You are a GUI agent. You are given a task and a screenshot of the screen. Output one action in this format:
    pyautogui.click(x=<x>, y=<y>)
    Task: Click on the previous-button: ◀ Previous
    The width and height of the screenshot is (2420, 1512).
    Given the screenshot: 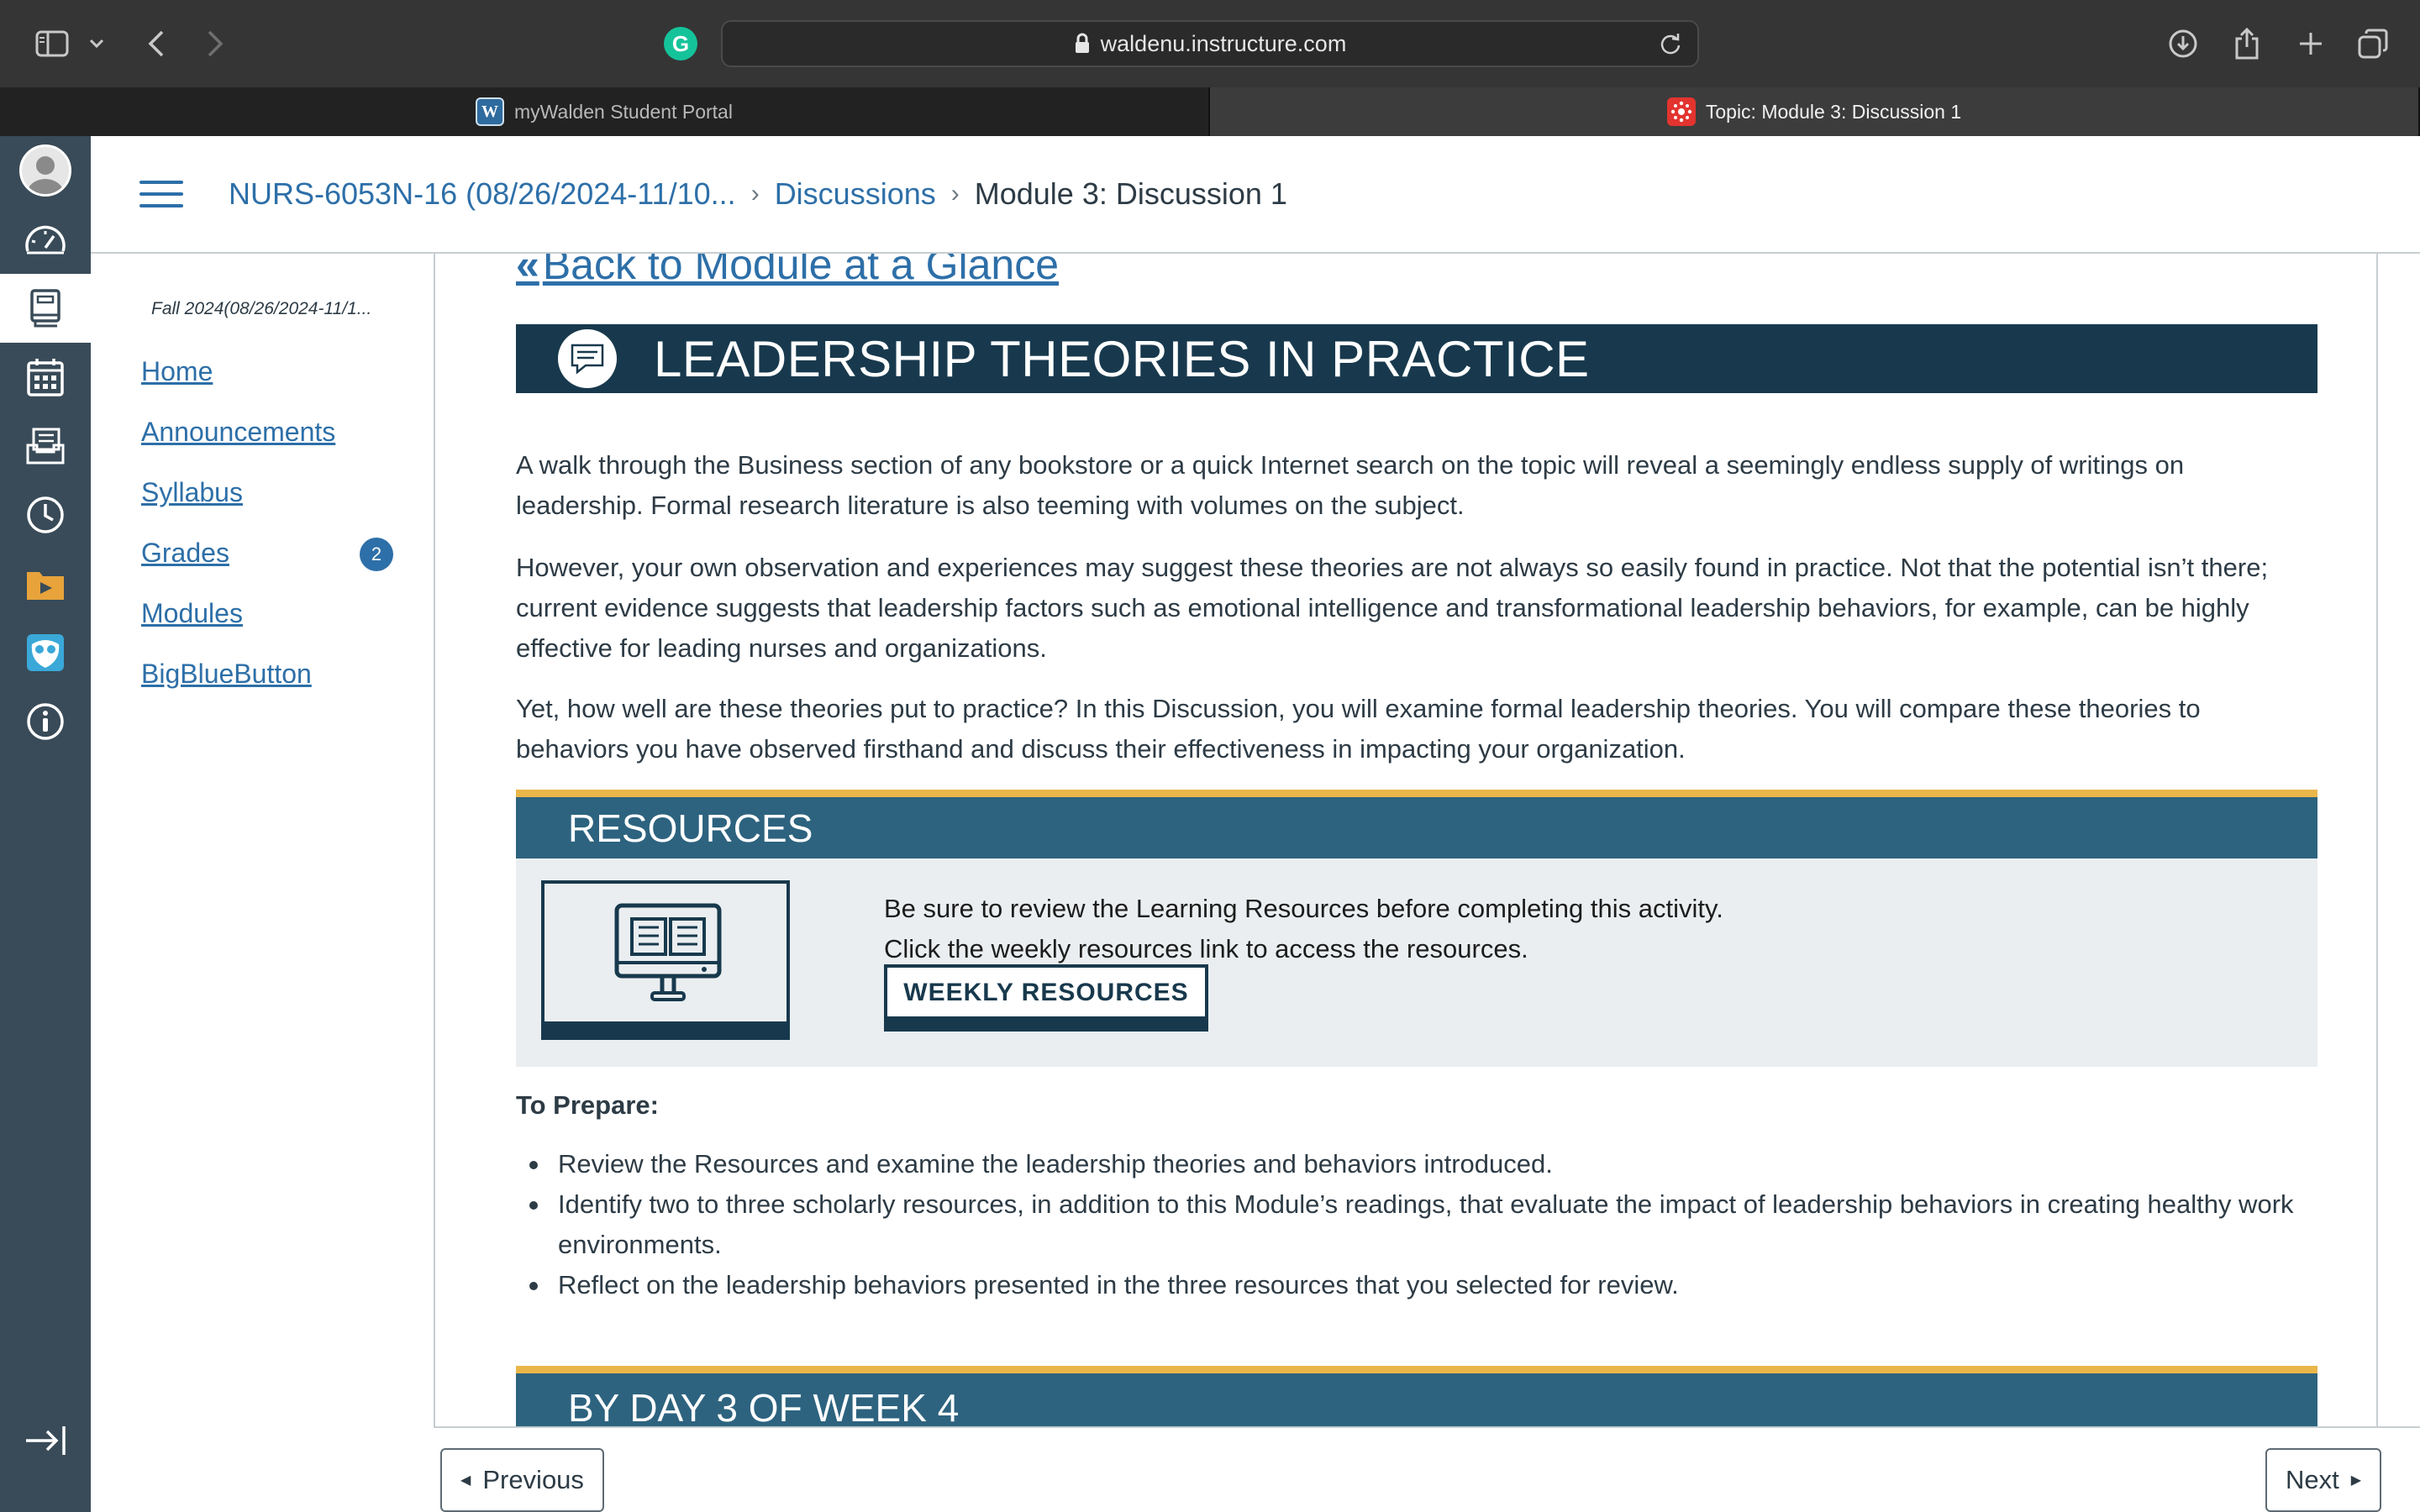 What is the action you would take?
    pyautogui.click(x=522, y=1480)
    